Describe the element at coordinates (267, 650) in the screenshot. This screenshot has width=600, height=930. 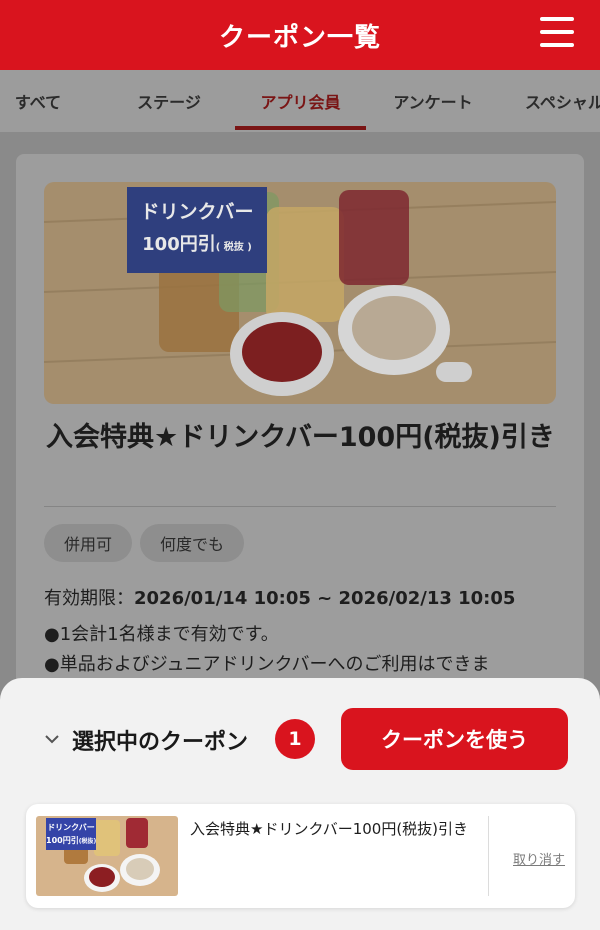
I see `coupon-notes: ●1会計1名様まで有効です。 ●単品およびジュニアドリンクバーへのご利用はできま` at that location.